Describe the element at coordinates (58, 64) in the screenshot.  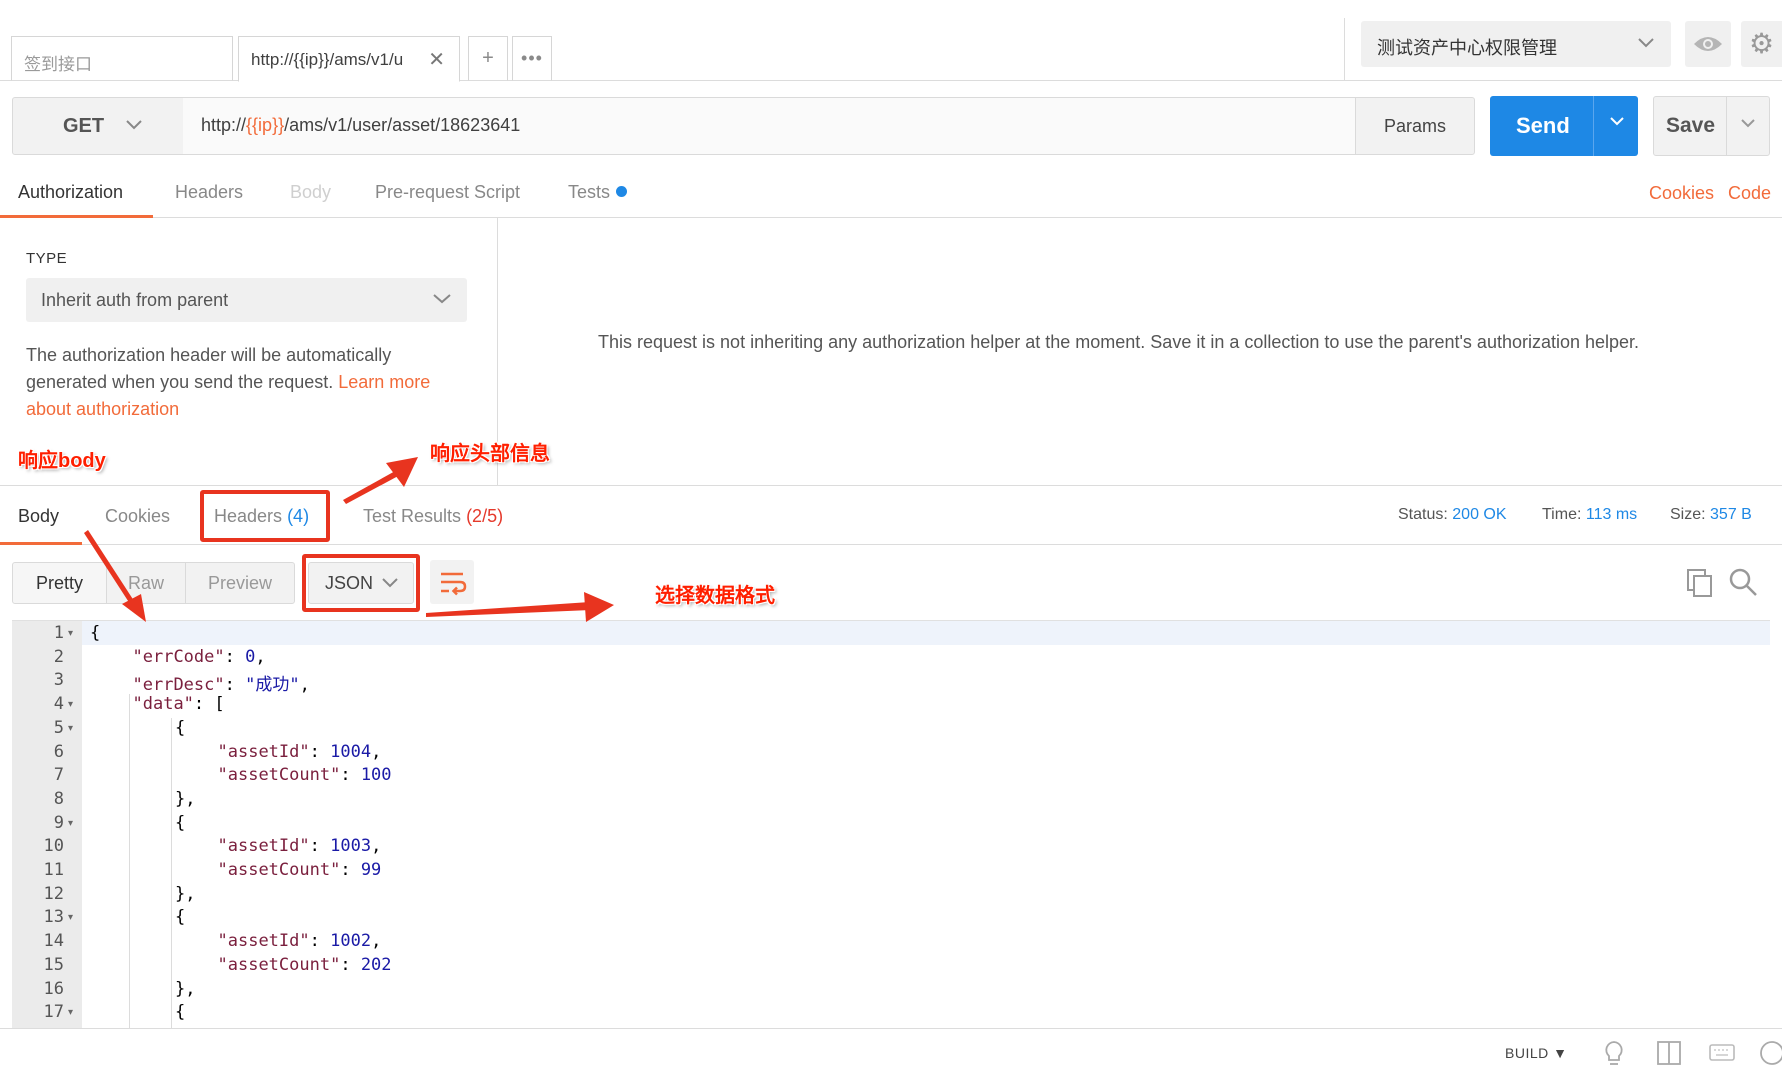
I see `request-tab-label: 签到接口` at that location.